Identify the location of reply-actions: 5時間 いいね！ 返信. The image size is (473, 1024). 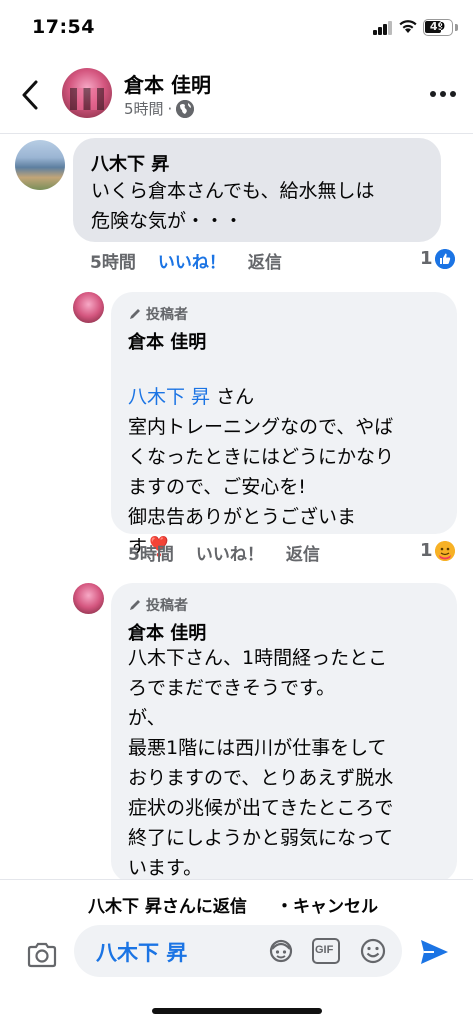
(224, 552).